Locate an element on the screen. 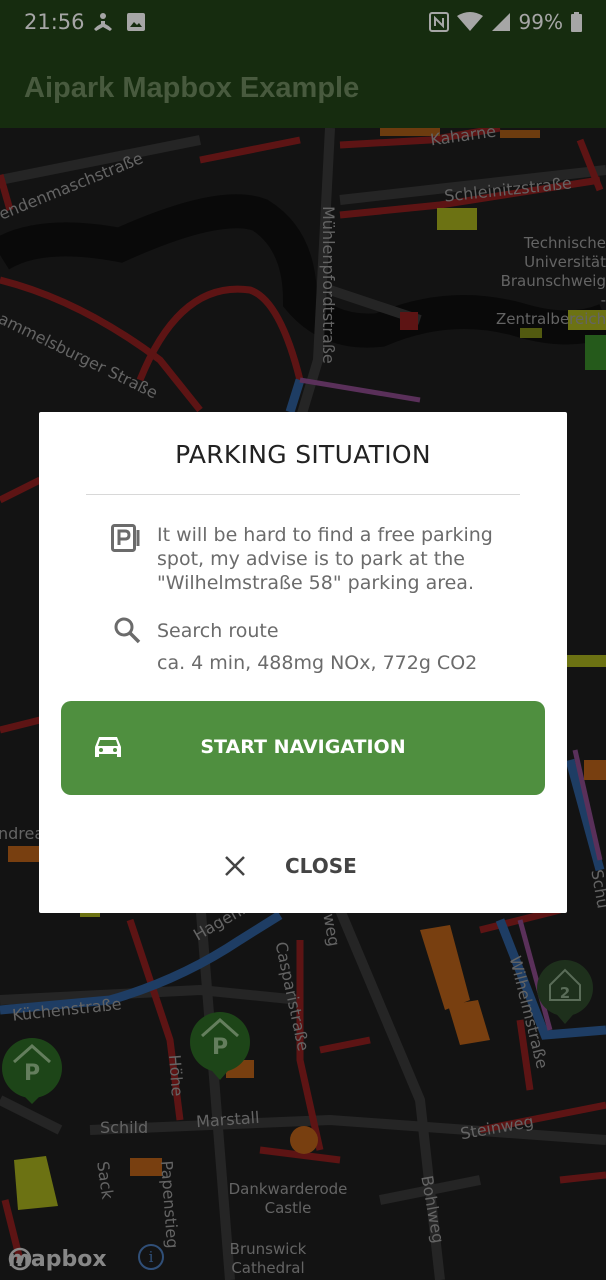  route-details: ca. 4 min, 488mg NOx, 772g CO2 is located at coordinates (317, 663).